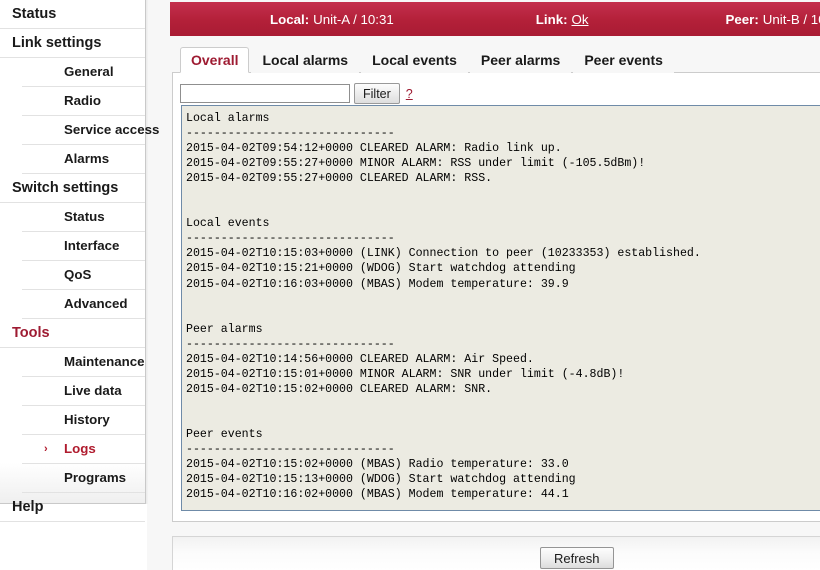 This screenshot has width=820, height=570. Describe the element at coordinates (104, 361) in the screenshot. I see `sidebar-entry-label: Maintenance` at that location.